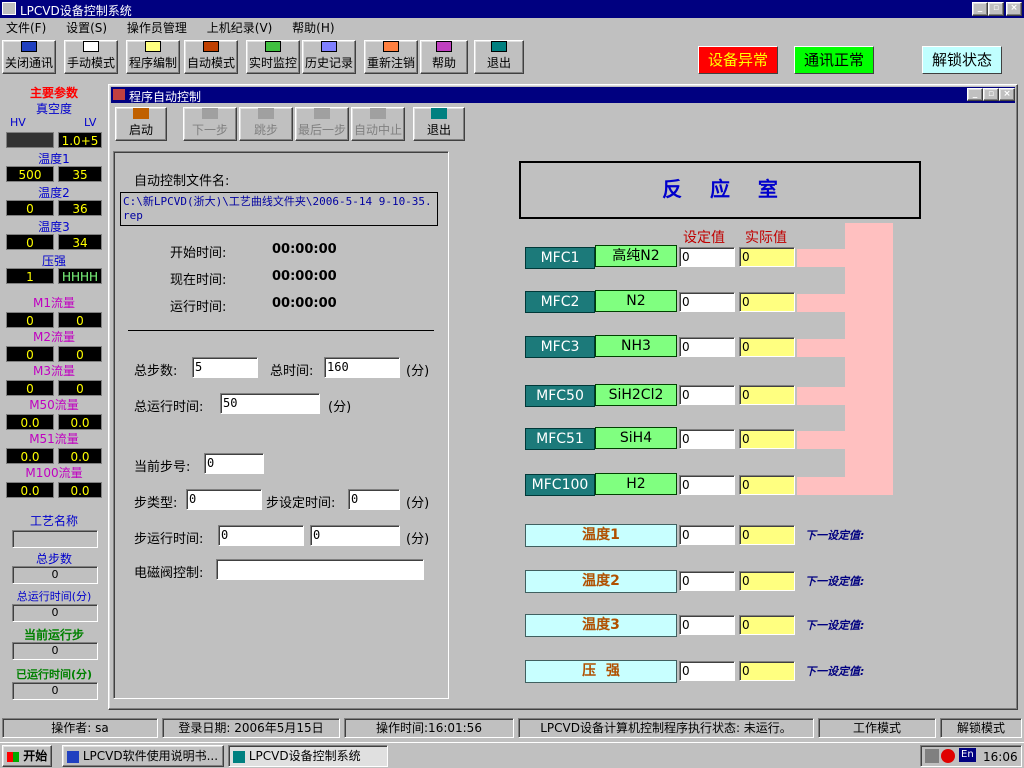 Image resolution: width=1024 pixels, height=768 pixels. Describe the element at coordinates (1000, 757) in the screenshot. I see `clock: 16:06` at that location.